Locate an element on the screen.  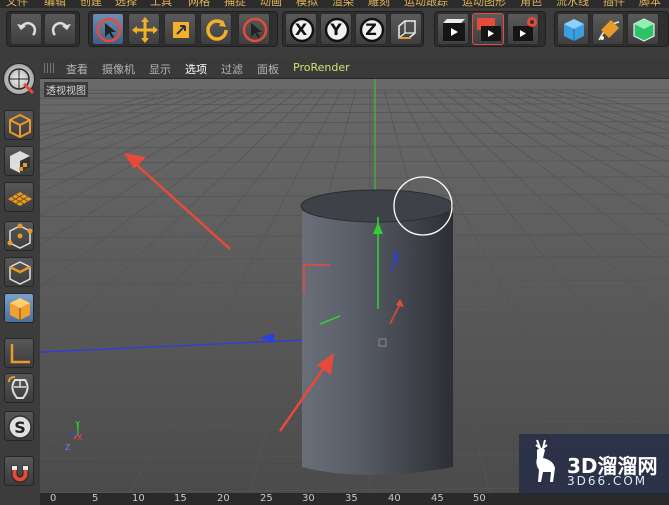
watermark-url: 3D66.COM is located at coordinates (607, 481).